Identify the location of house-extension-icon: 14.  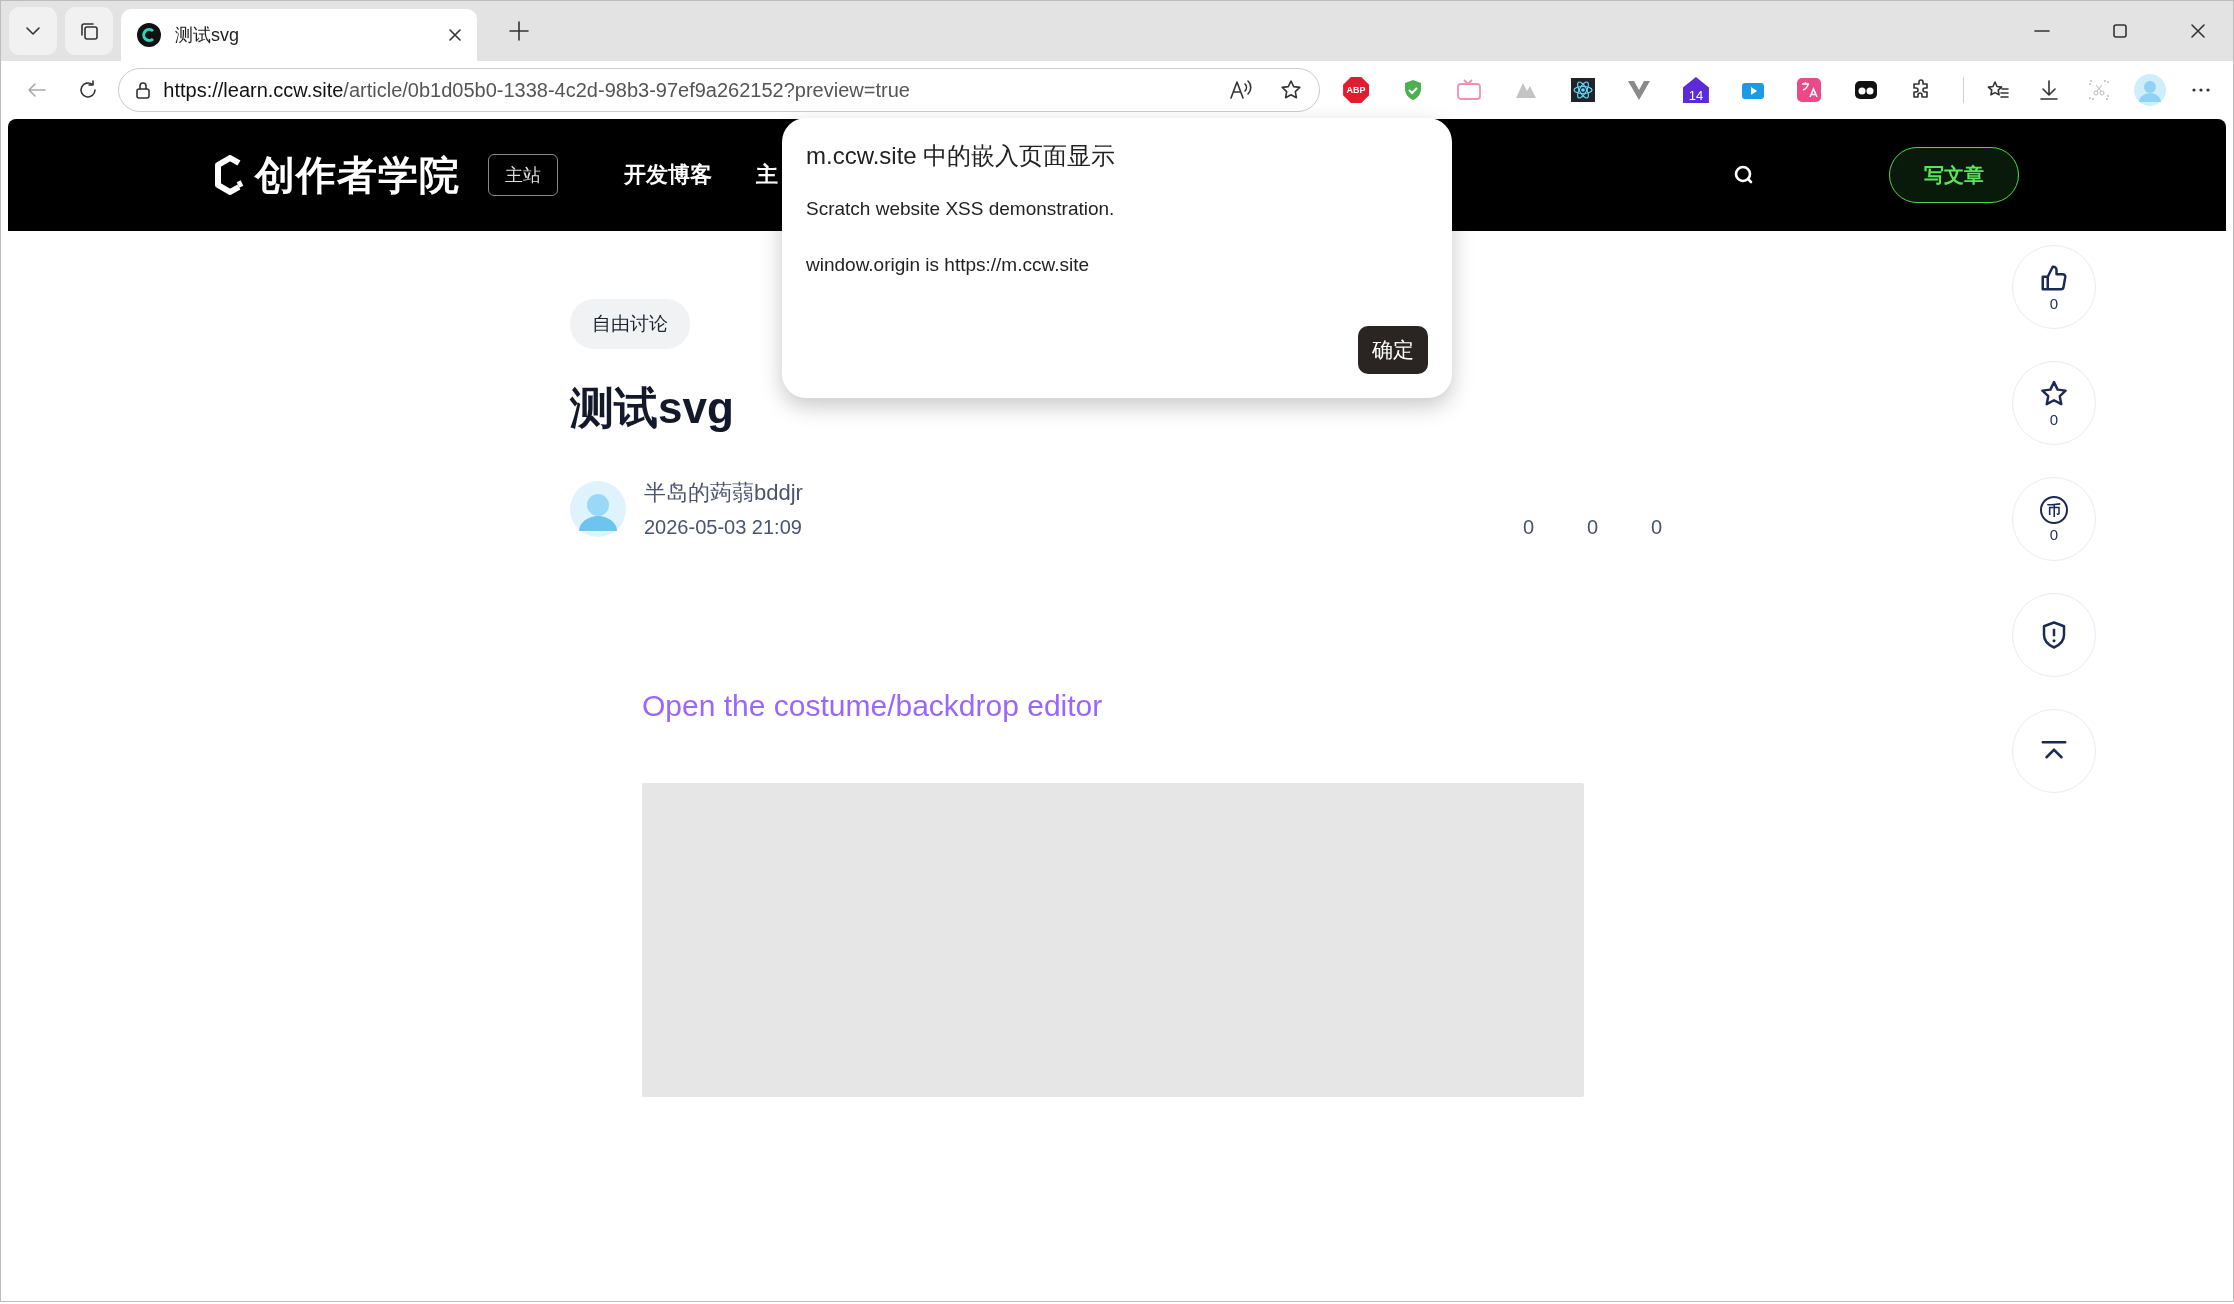
(1695, 90).